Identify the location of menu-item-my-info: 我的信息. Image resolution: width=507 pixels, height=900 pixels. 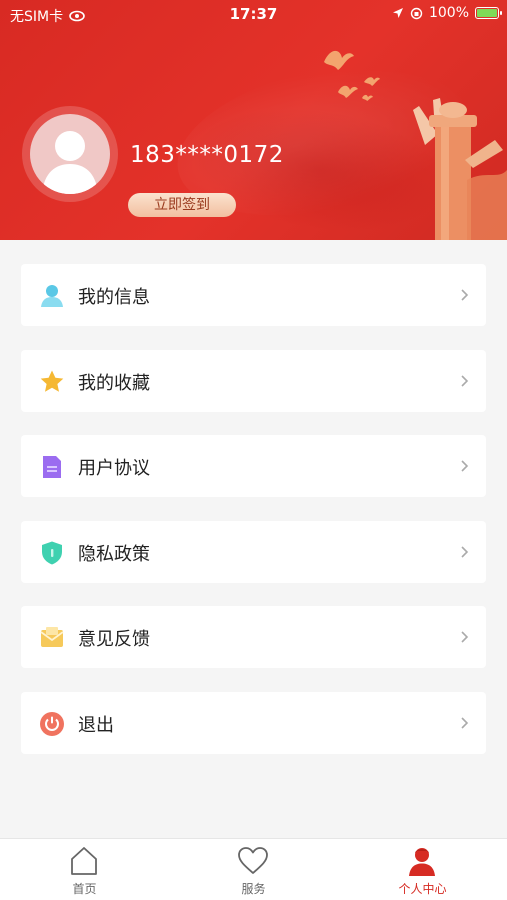
(253, 295).